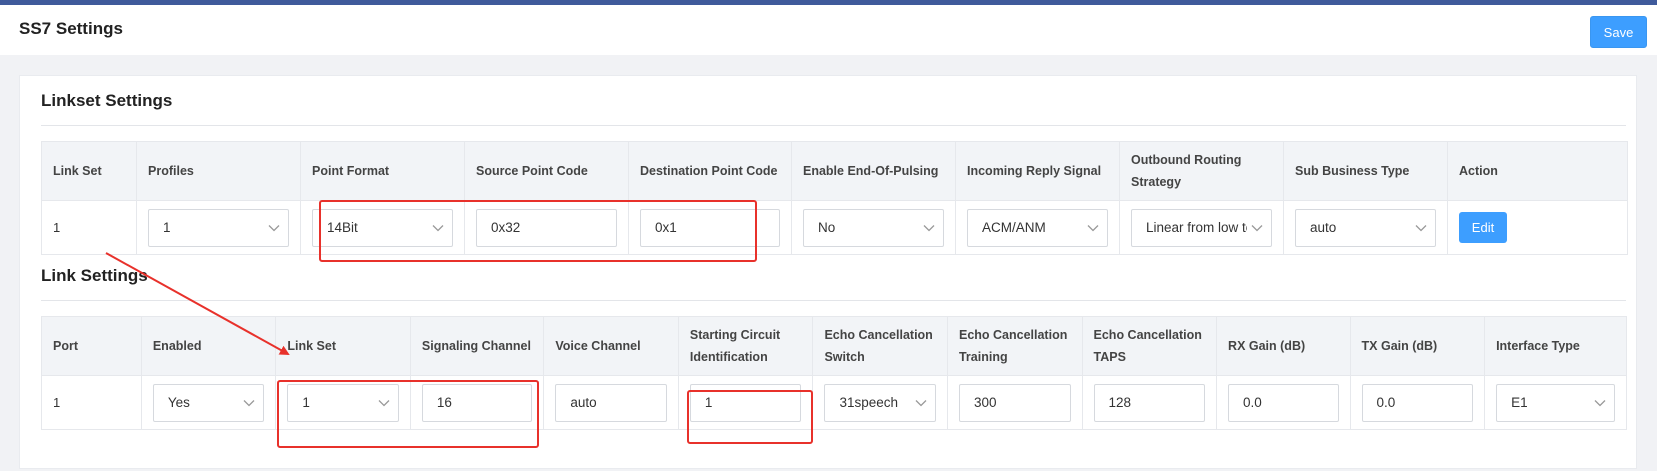 This screenshot has height=471, width=1657. What do you see at coordinates (611, 346) in the screenshot?
I see `col-voice-channel: Voice Channel` at bounding box center [611, 346].